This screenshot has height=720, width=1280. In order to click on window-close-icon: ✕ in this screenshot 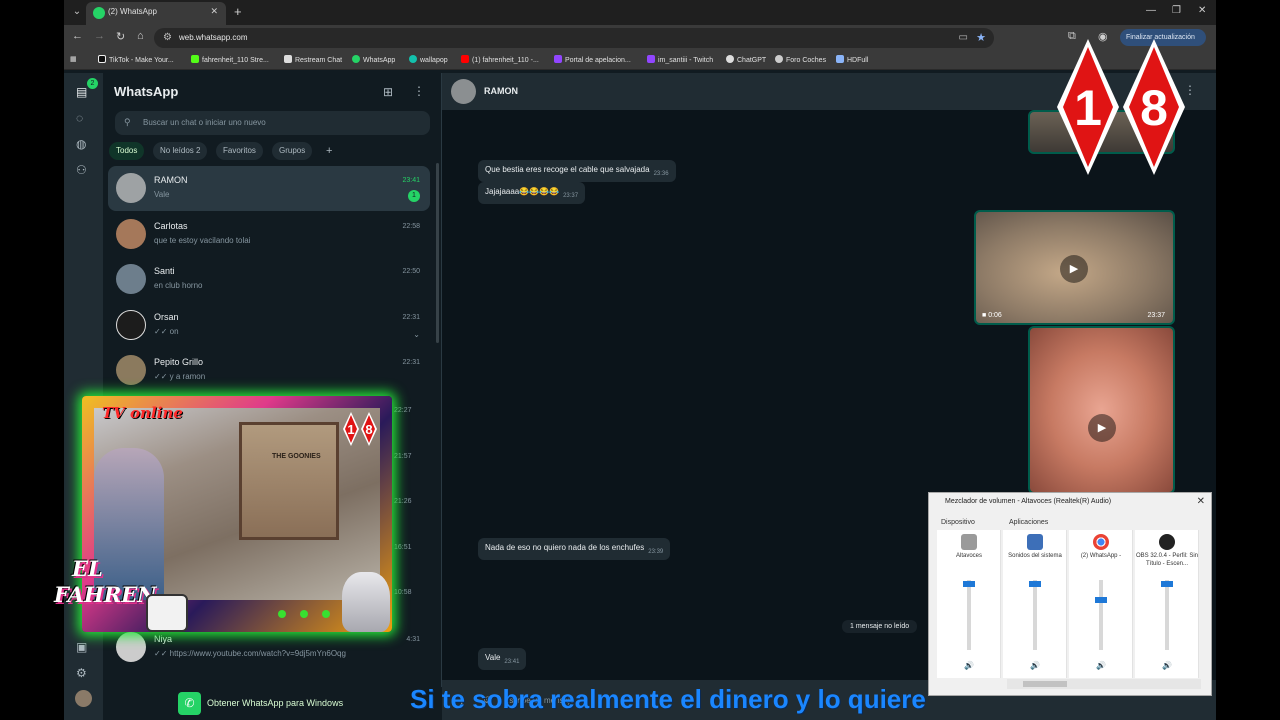, I will do `click(1202, 10)`.